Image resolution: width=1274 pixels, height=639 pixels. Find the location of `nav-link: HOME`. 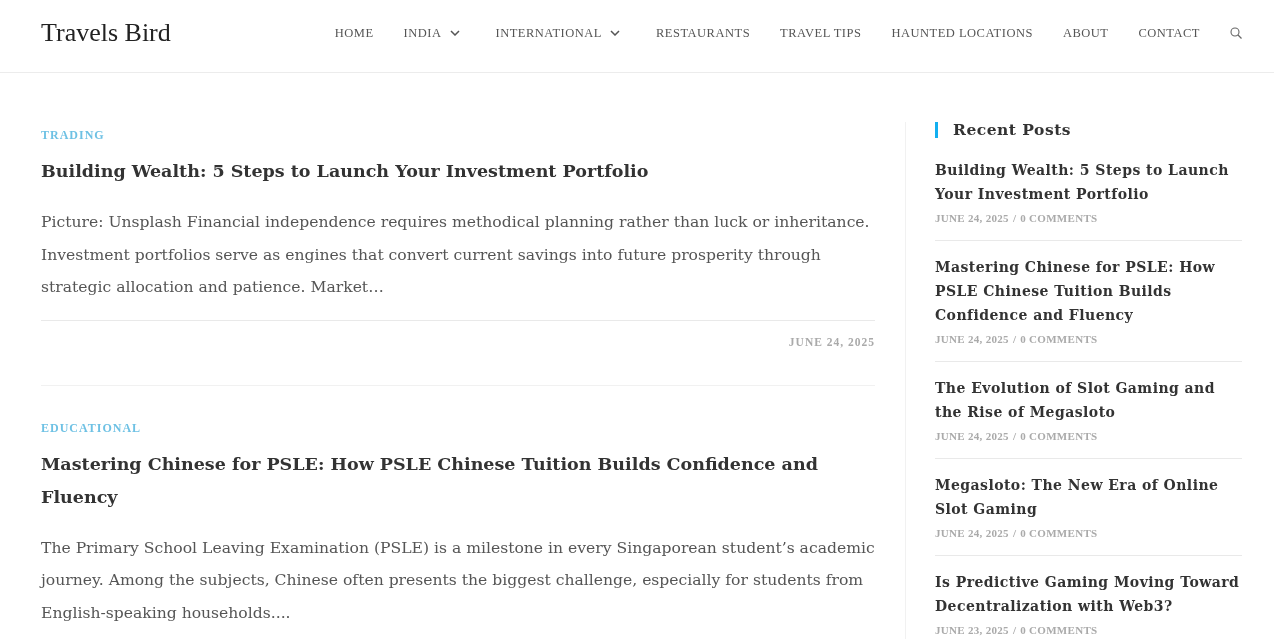

nav-link: HOME is located at coordinates (354, 33).